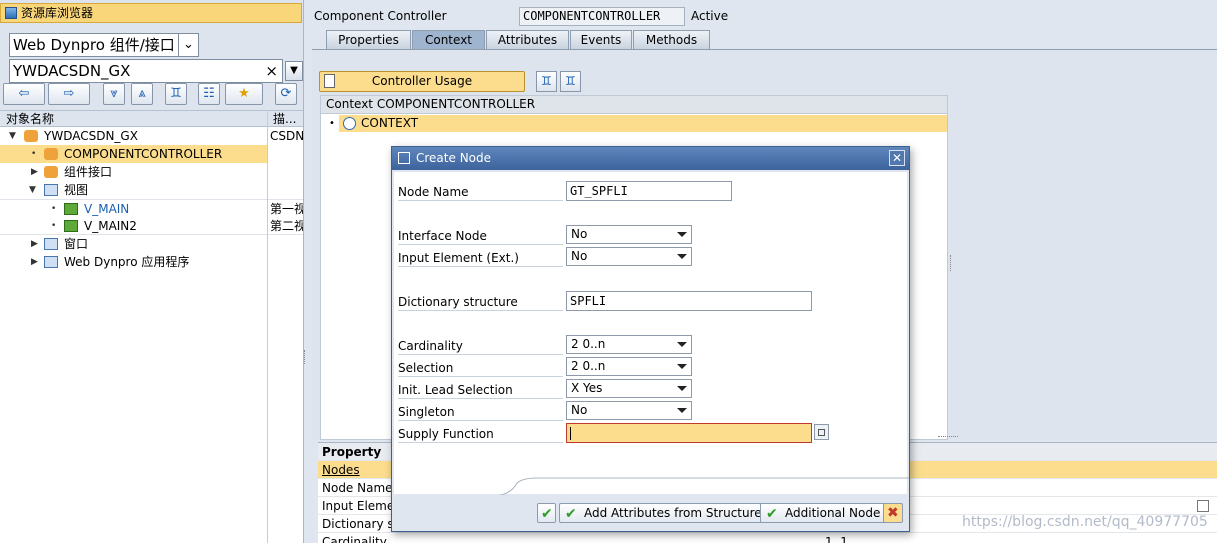 The width and height of the screenshot is (1217, 543). What do you see at coordinates (24, 94) in the screenshot?
I see `back-button: ⇦` at bounding box center [24, 94].